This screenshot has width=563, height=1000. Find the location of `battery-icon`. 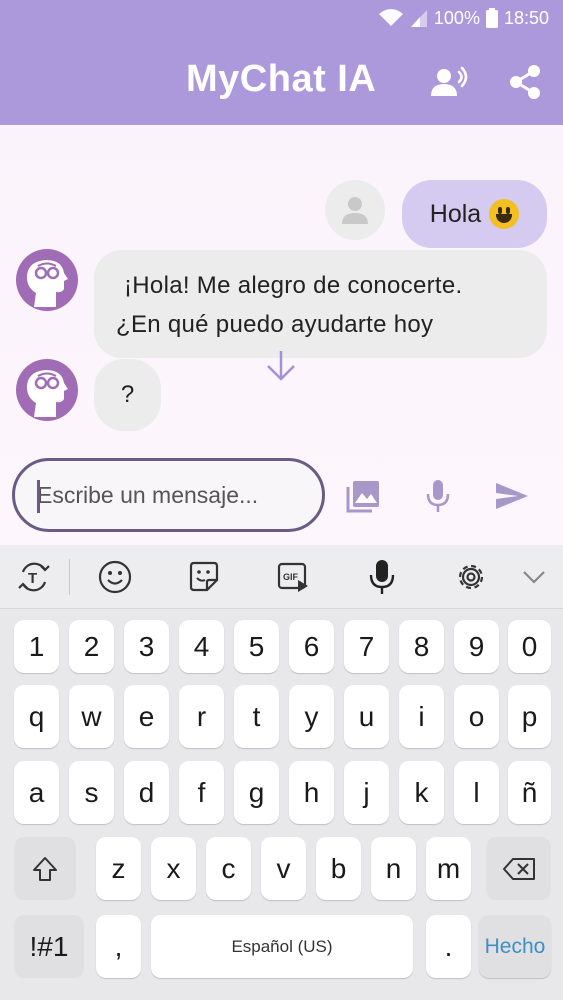

battery-icon is located at coordinates (491, 18).